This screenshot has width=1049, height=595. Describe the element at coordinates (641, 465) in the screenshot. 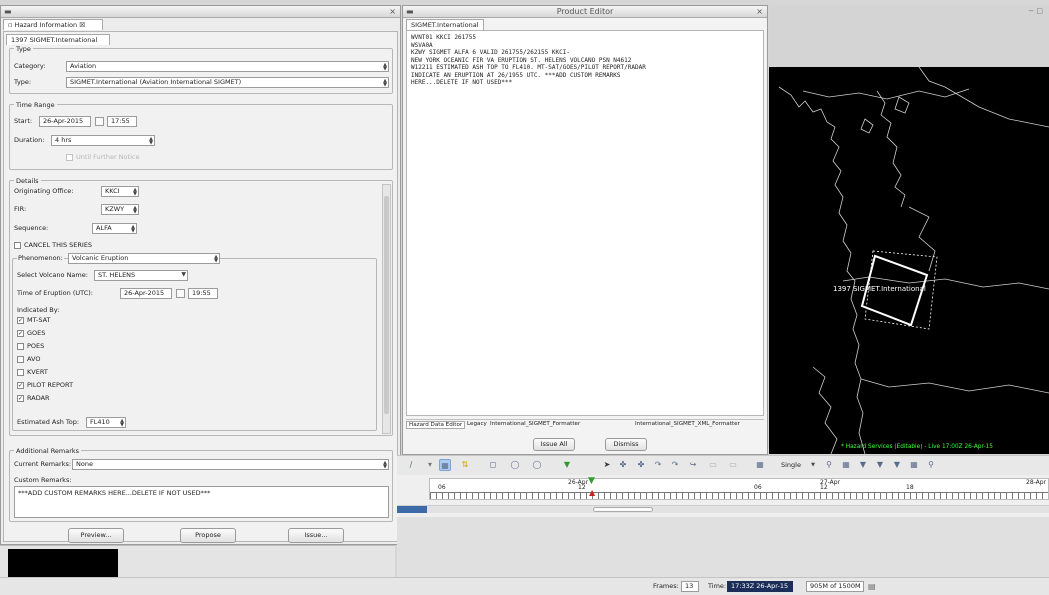

I see `freehand-polygon-icon: ✤` at that location.